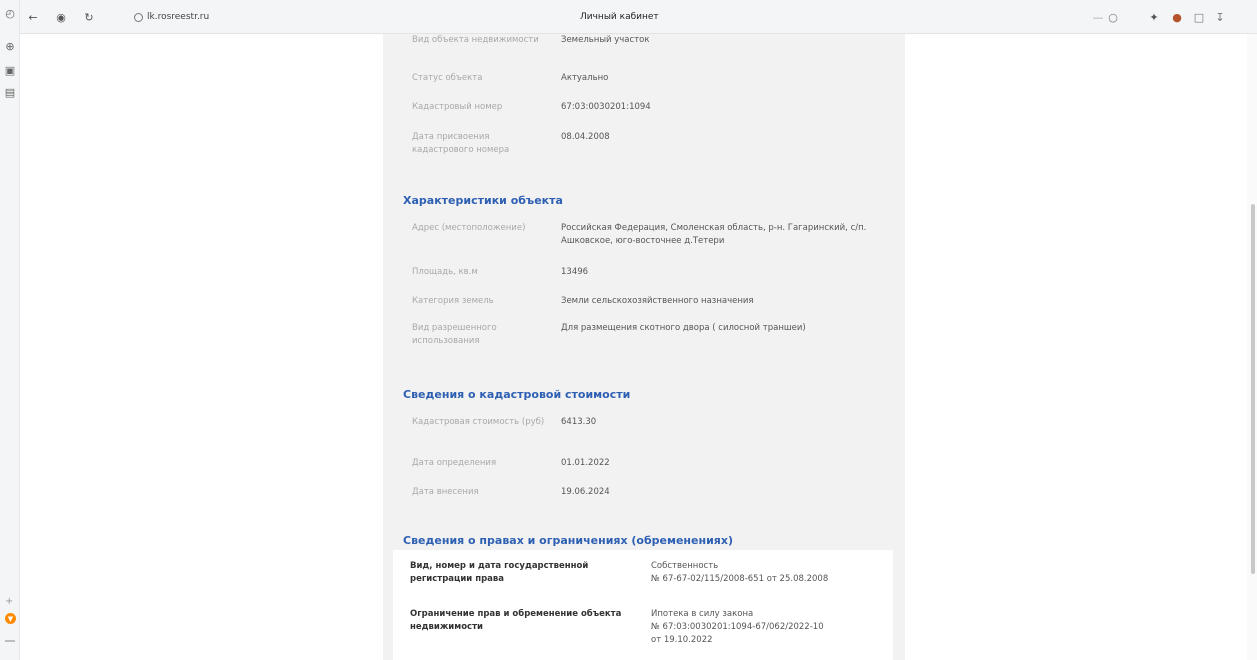 The height and width of the screenshot is (660, 1257). Describe the element at coordinates (1220, 17) in the screenshot. I see `download-icon: ↧` at that location.